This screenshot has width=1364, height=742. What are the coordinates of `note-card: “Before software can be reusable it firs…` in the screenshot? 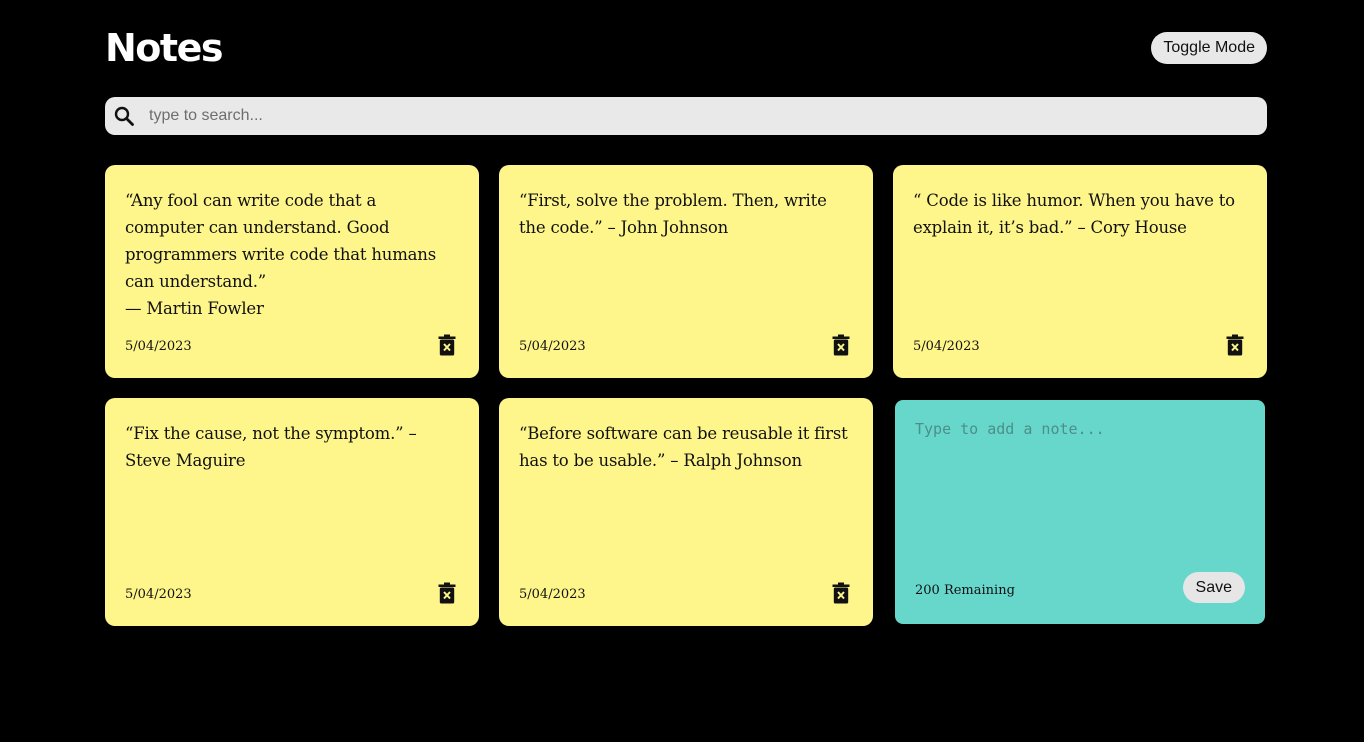 It's located at (686, 512).